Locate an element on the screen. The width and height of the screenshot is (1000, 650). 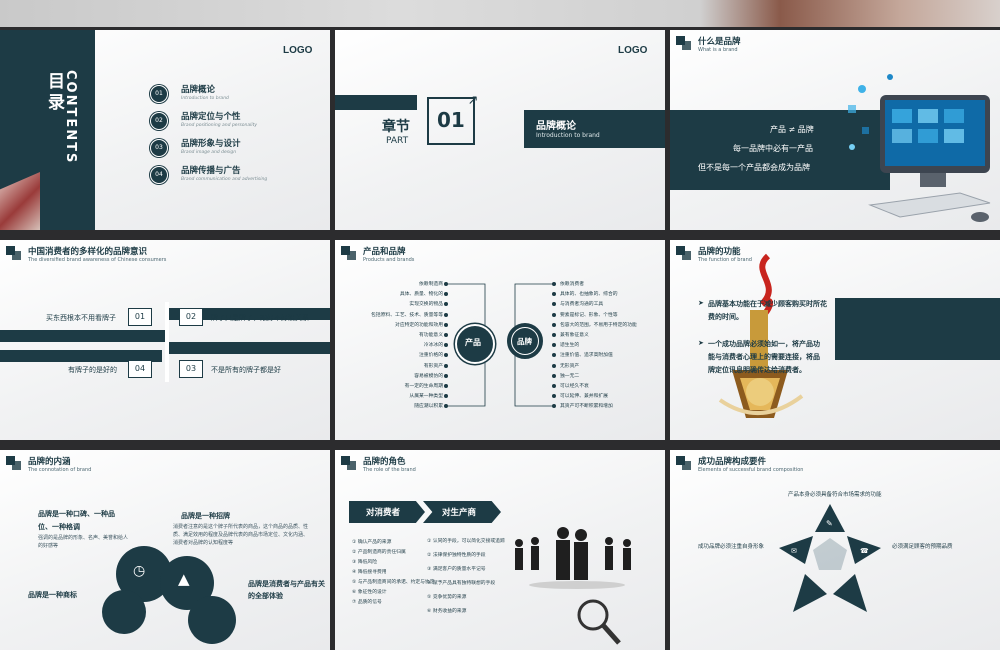
consumer-list-item: ⑥ 象征性的设计 is located at coordinates (369, 592).